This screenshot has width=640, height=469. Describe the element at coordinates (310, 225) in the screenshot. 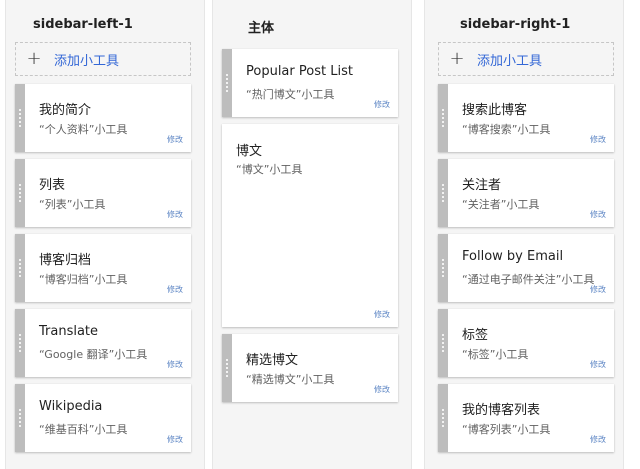

I see `widget-card: 博文 “博文”小工具 修改` at that location.